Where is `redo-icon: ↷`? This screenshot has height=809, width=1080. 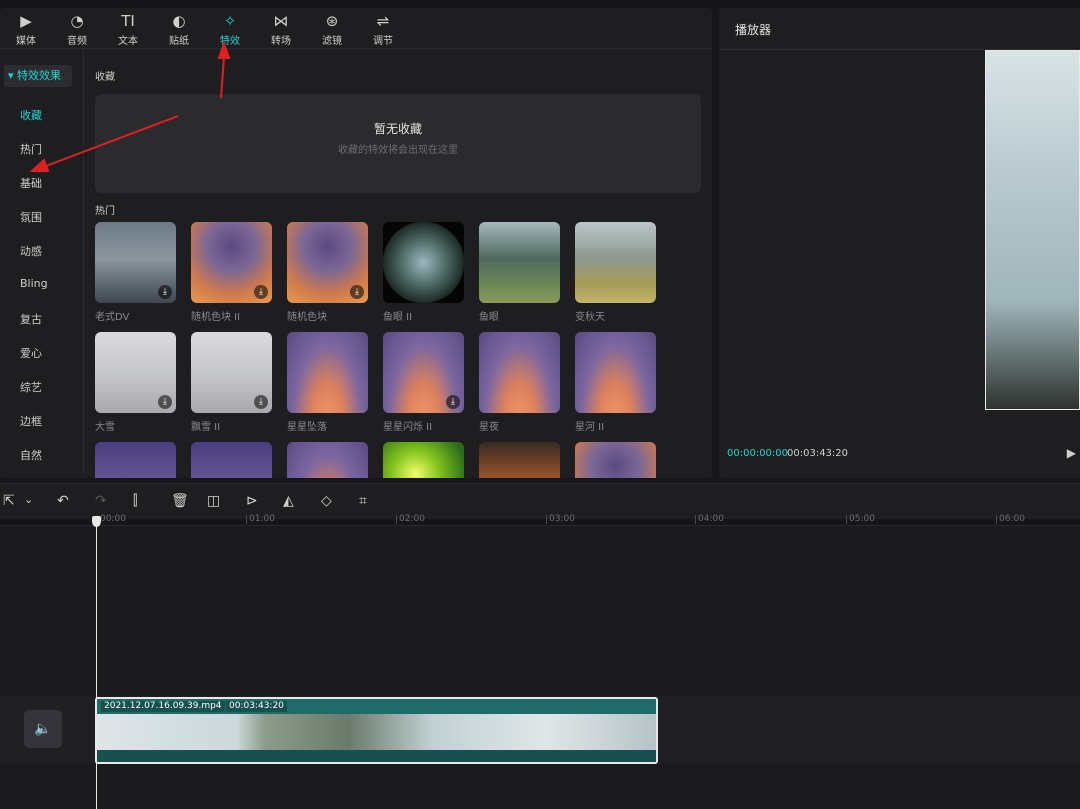
redo-icon: ↷ is located at coordinates (101, 501).